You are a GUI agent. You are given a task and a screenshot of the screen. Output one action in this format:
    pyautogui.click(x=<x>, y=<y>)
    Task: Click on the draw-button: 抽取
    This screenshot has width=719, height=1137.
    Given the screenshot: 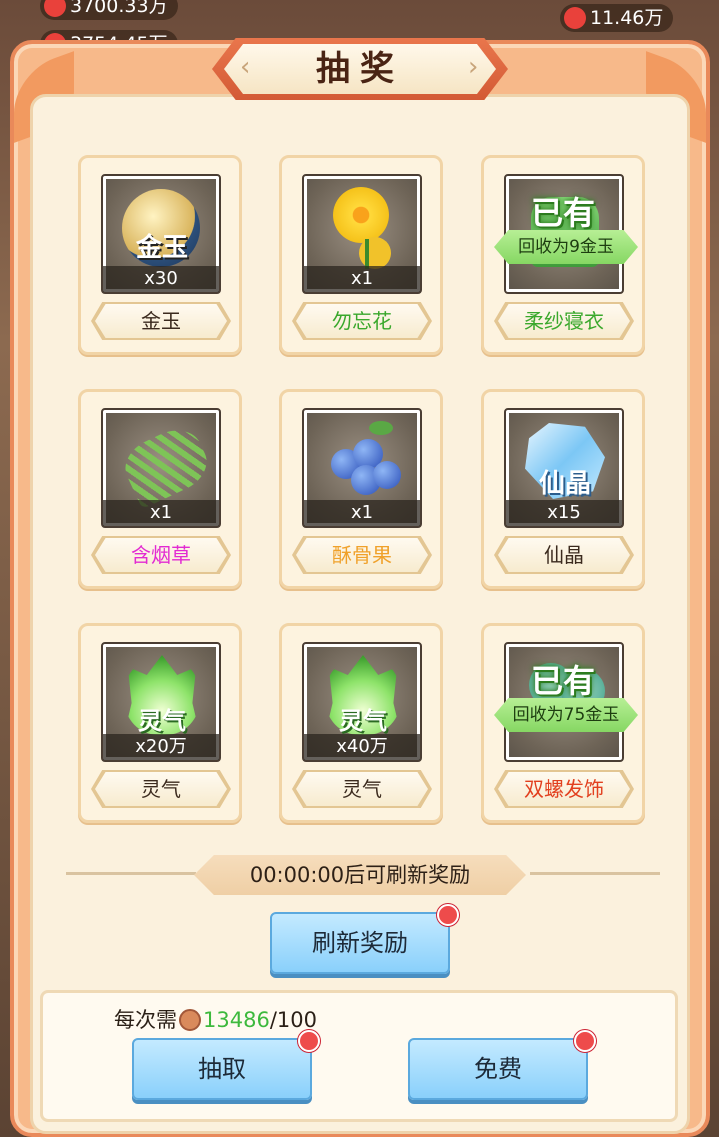 What is the action you would take?
    pyautogui.click(x=222, y=1069)
    